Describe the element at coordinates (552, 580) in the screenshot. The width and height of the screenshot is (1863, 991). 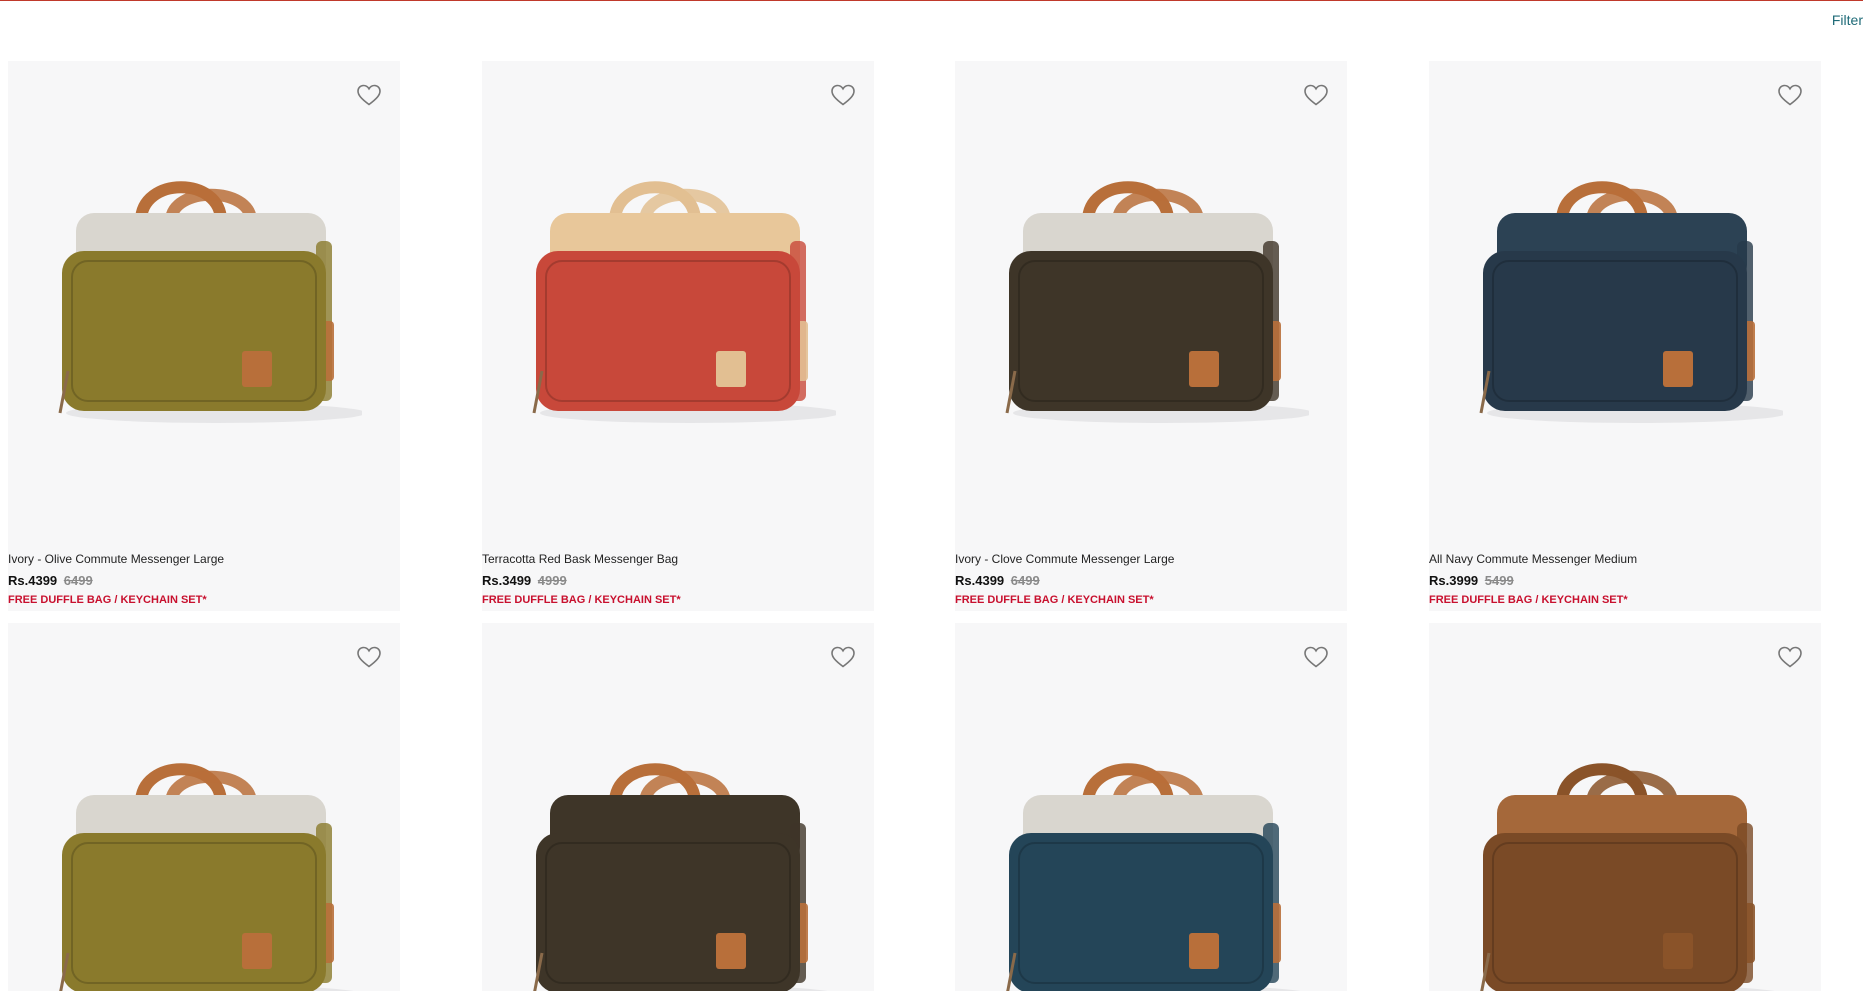
I see `original-price: 4999` at that location.